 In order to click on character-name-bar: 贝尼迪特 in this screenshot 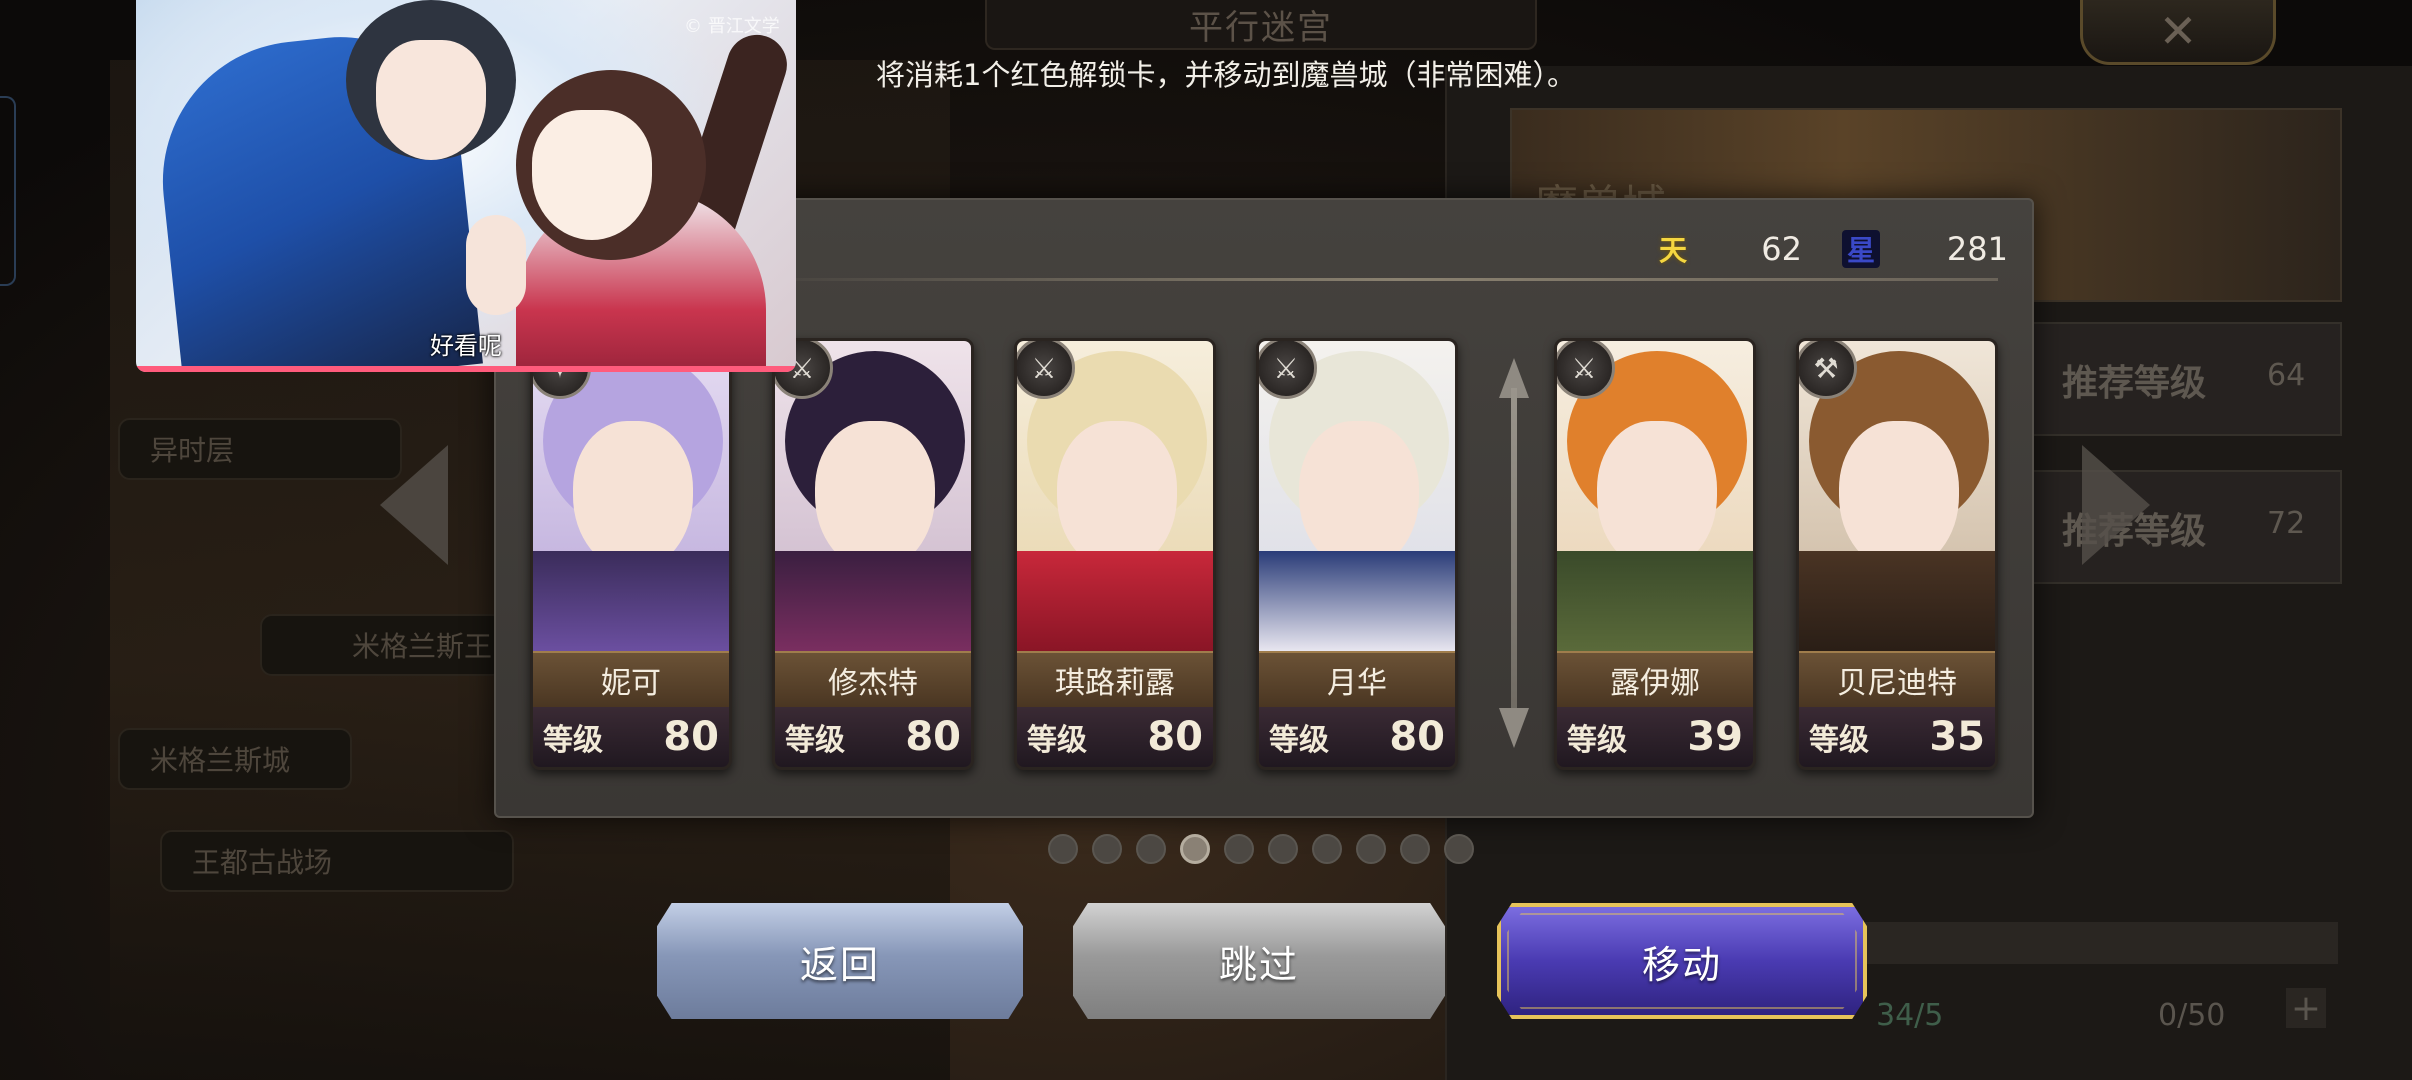, I will do `click(1897, 680)`.